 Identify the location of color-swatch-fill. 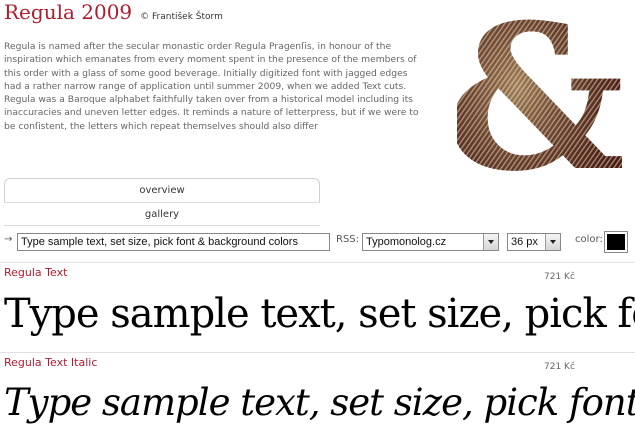
(616, 242).